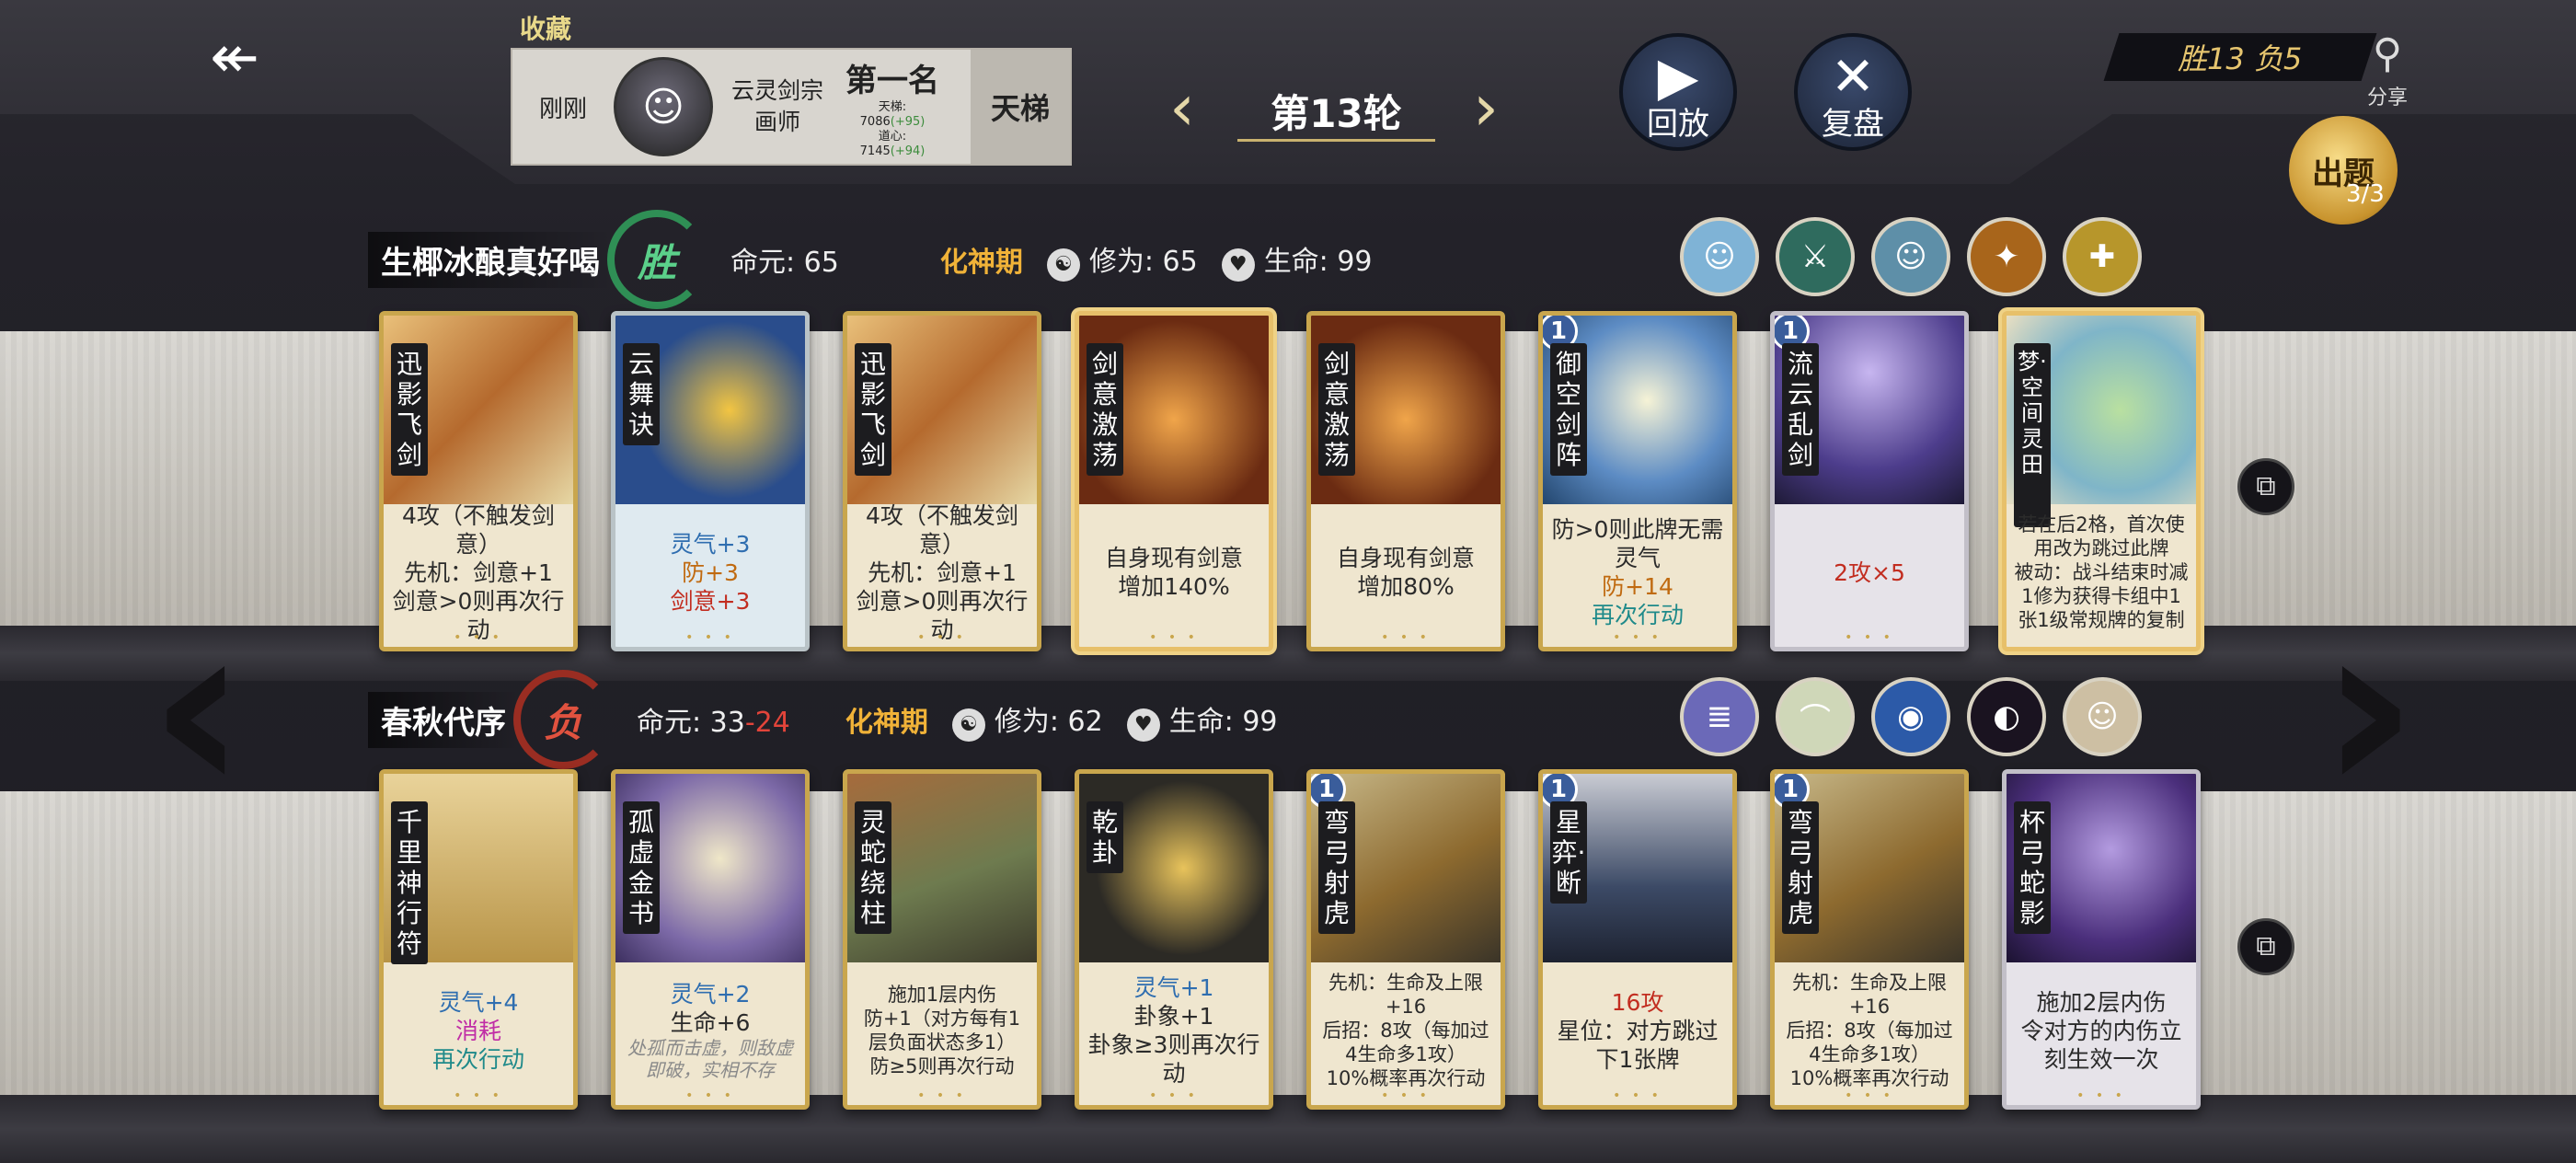 This screenshot has width=2576, height=1163. I want to click on card-desc-line: 灵气+2, so click(710, 995).